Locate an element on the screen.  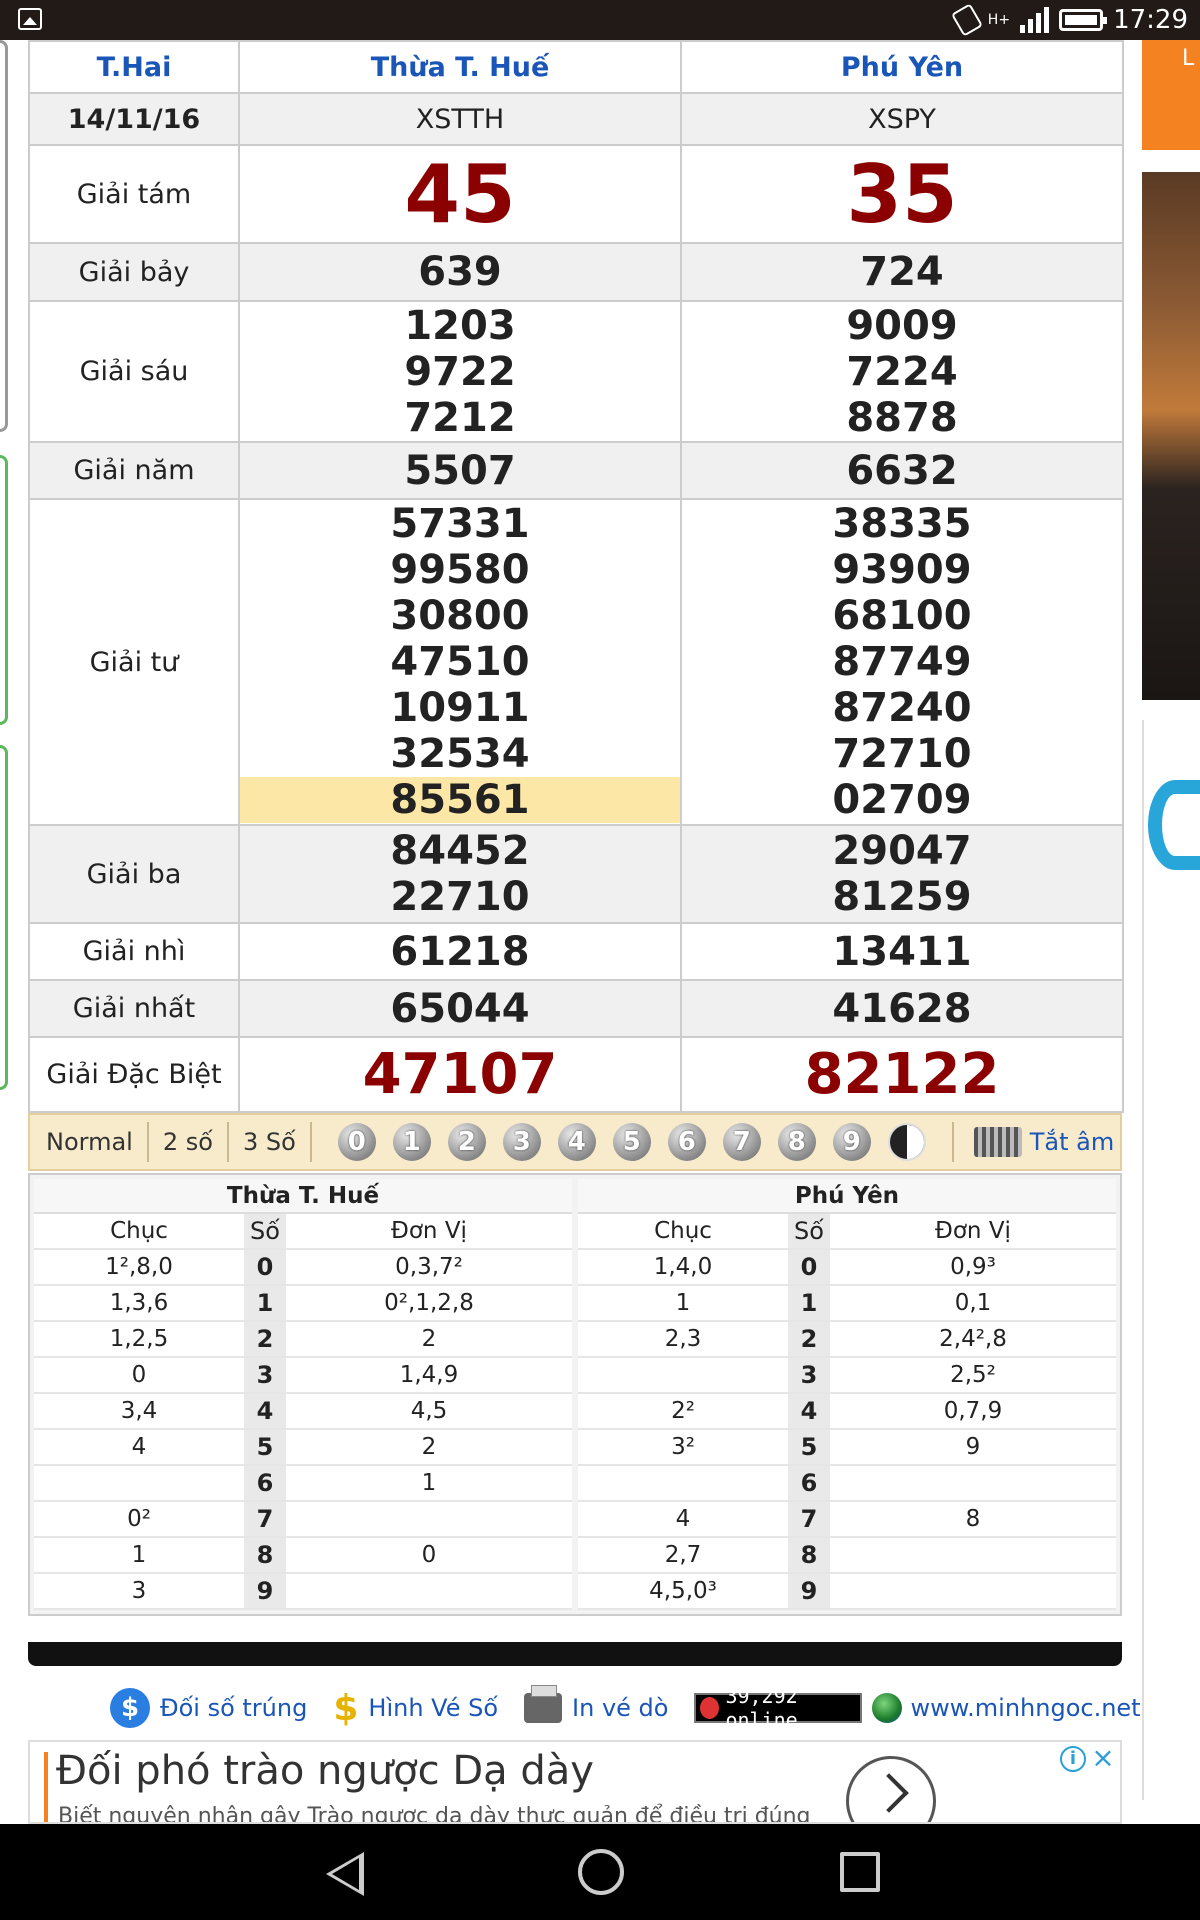
prize-number: 5507 is located at coordinates (460, 470).